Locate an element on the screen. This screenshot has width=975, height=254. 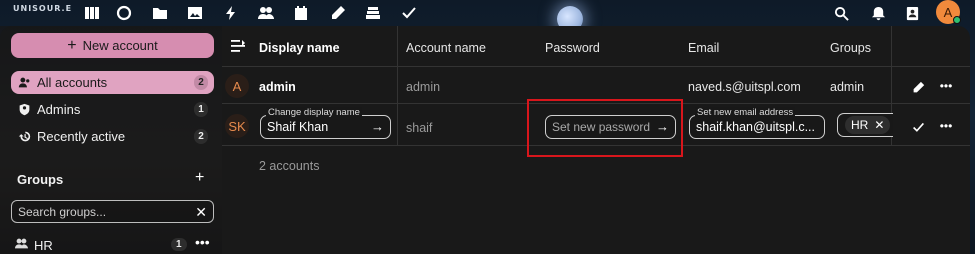
sidebar-item-all-accounts: All accounts 2 is located at coordinates (112, 82).